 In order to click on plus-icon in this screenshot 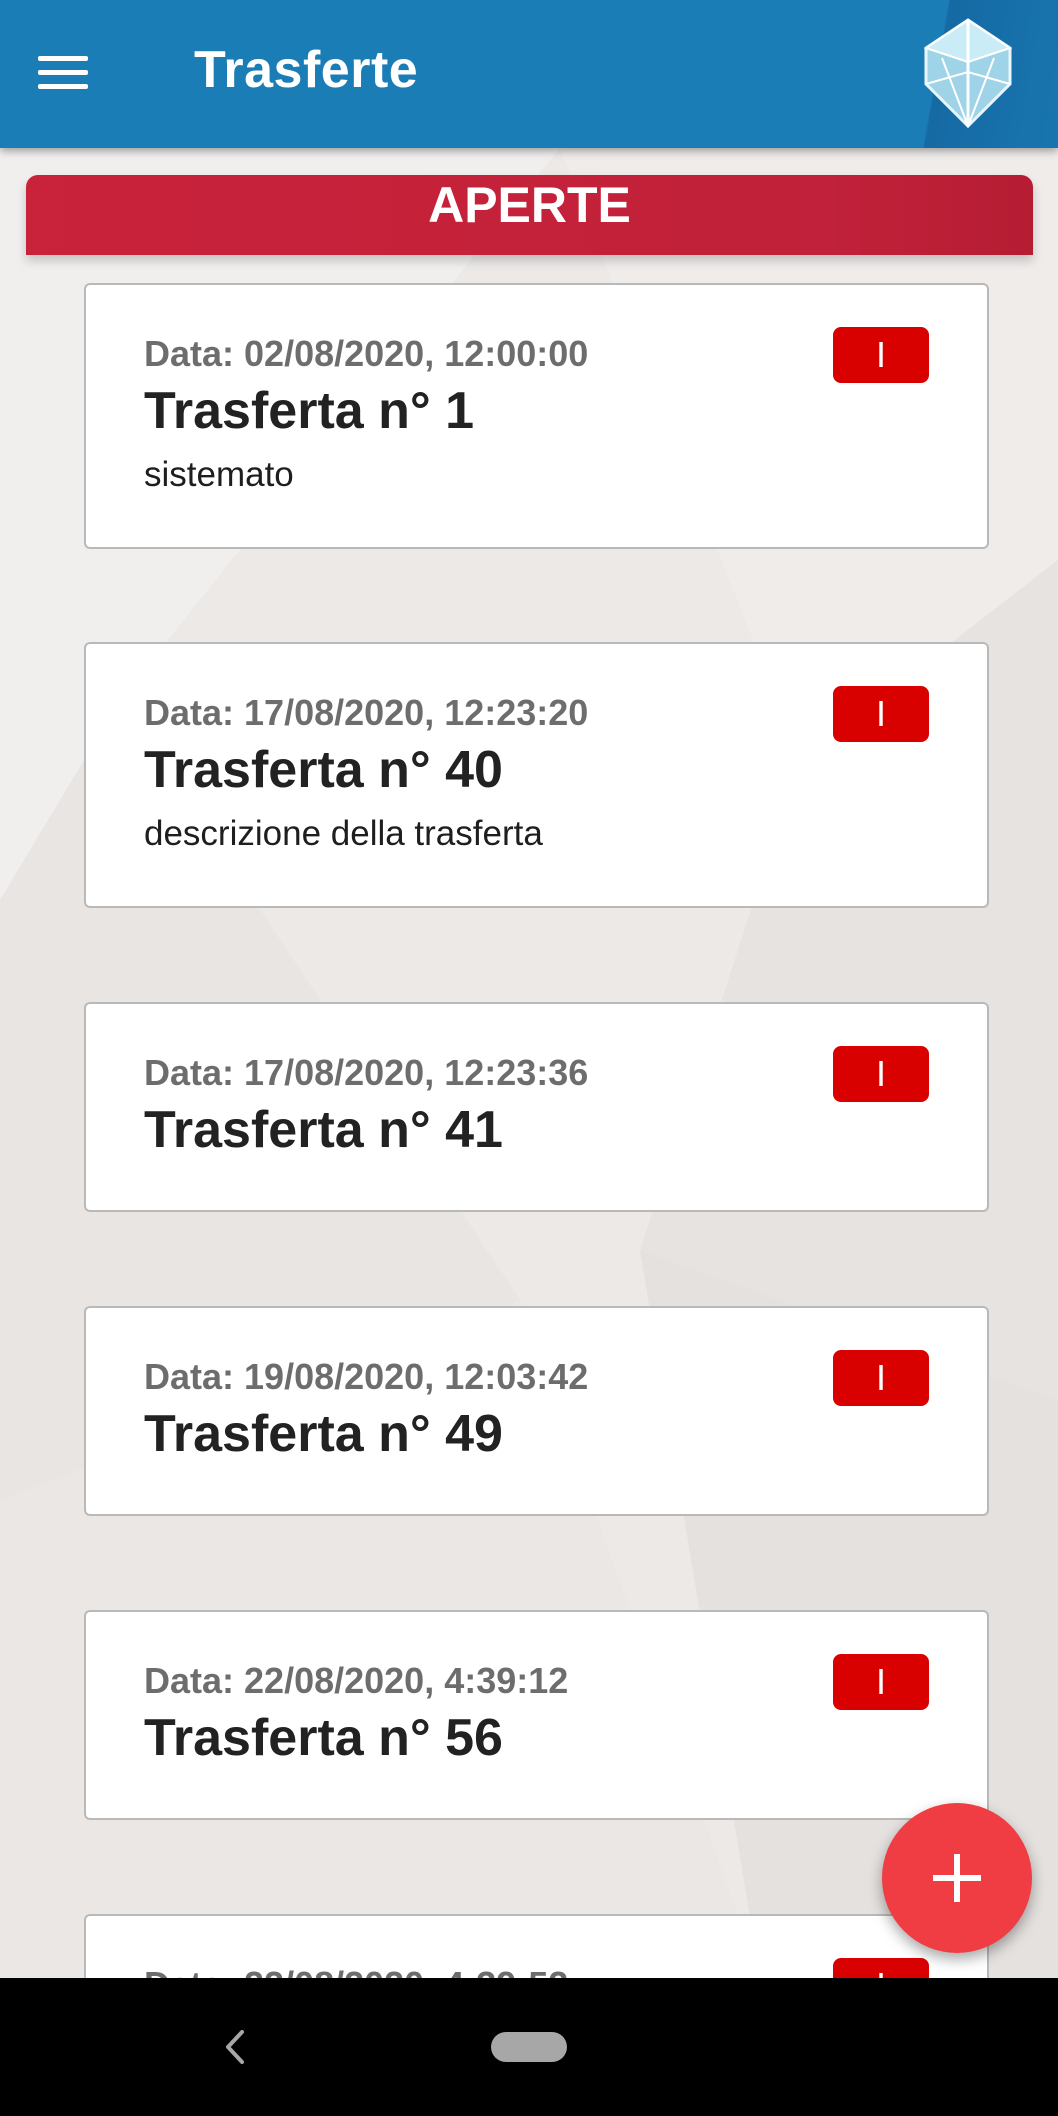, I will do `click(957, 1878)`.